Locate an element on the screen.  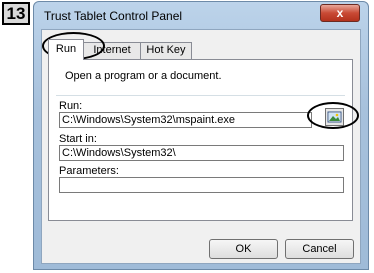
ok-button: OK is located at coordinates (243, 249).